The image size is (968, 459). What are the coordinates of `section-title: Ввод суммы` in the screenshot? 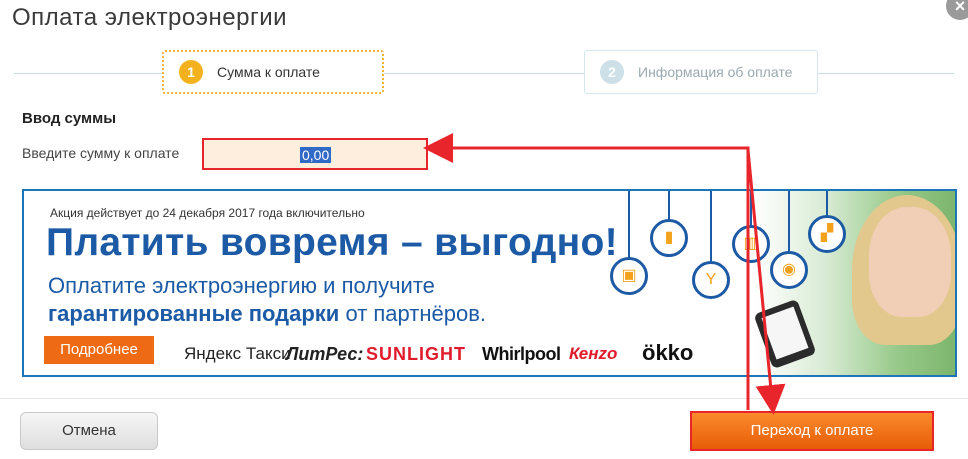 It's located at (69, 118).